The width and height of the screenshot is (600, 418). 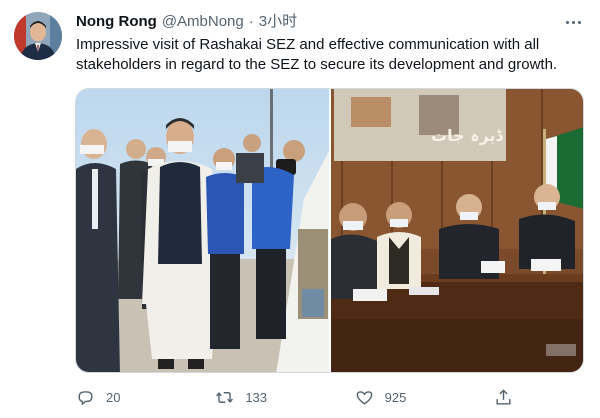 I want to click on more-icon, so click(x=573, y=22).